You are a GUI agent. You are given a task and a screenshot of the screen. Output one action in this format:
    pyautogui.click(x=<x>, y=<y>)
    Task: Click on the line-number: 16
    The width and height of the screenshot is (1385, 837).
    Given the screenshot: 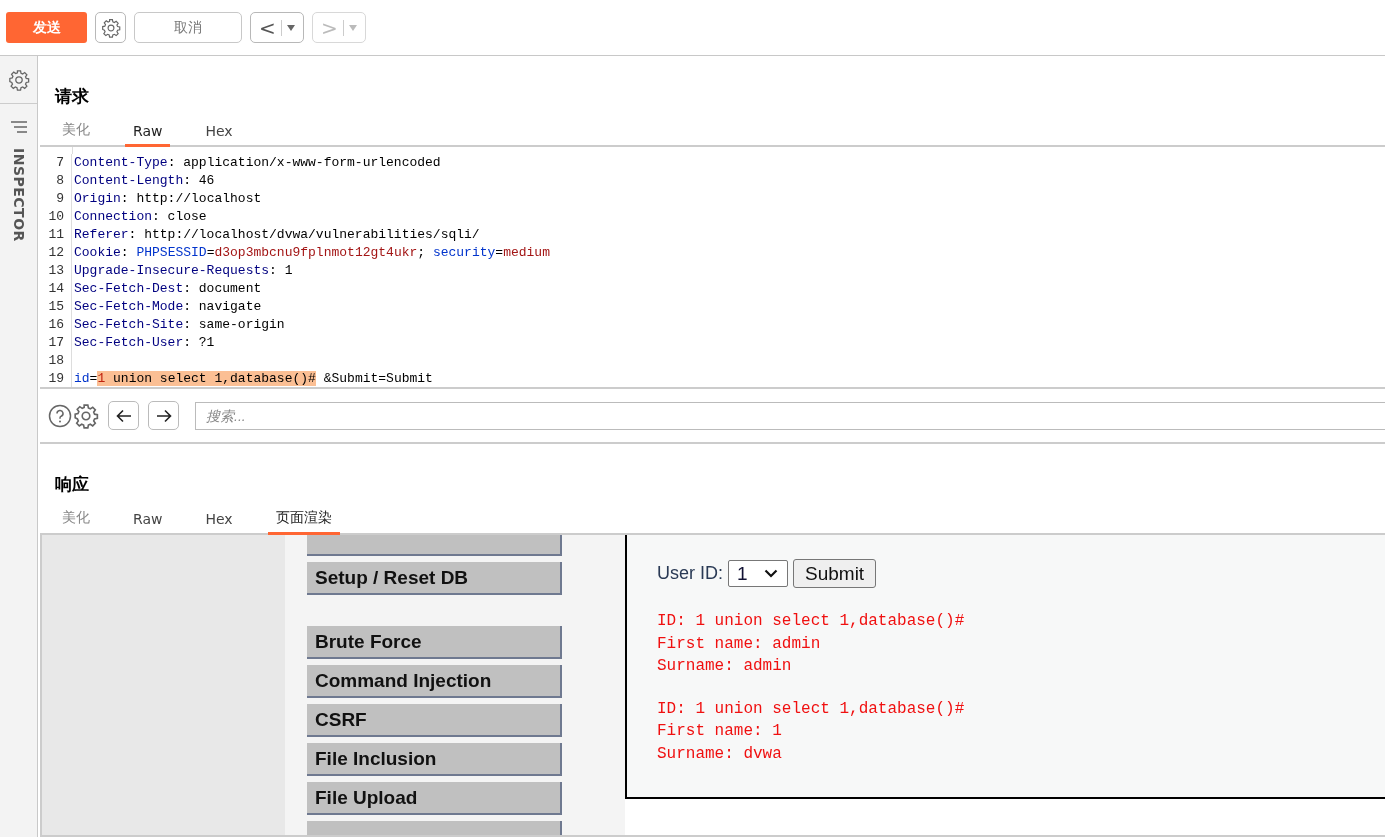 What is the action you would take?
    pyautogui.click(x=56, y=325)
    